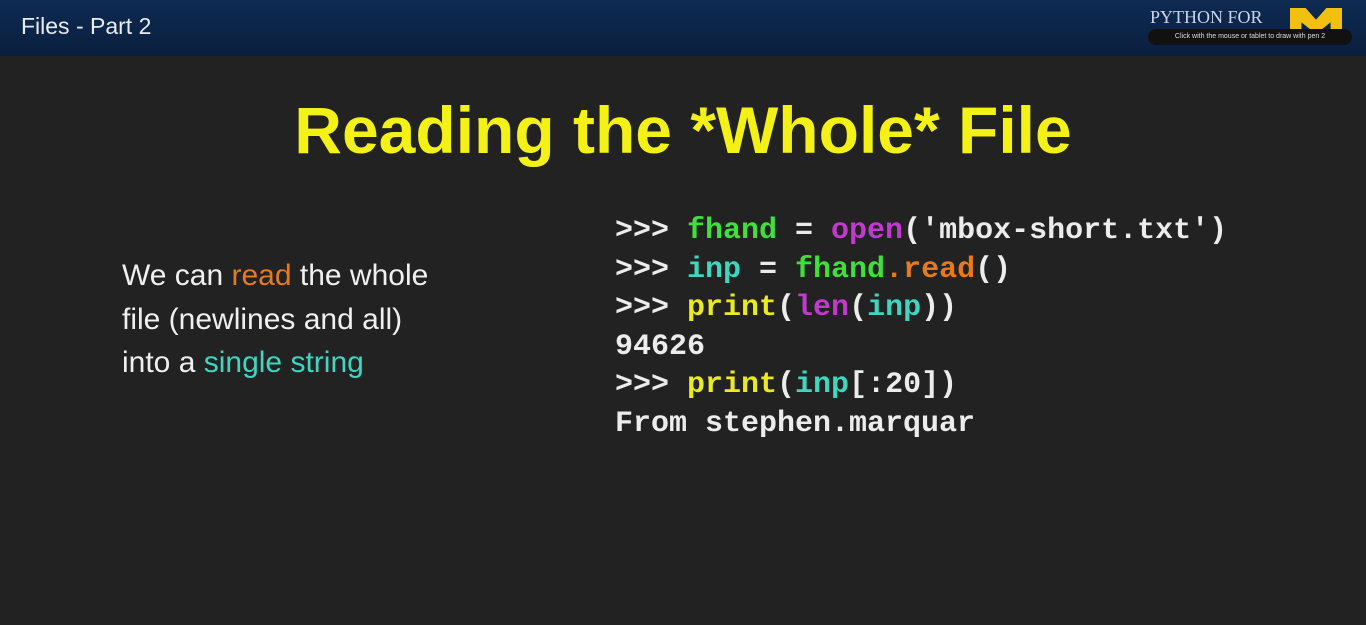 This screenshot has width=1366, height=625. What do you see at coordinates (86, 26) in the screenshot?
I see `lecture-title: Files - Part 2` at bounding box center [86, 26].